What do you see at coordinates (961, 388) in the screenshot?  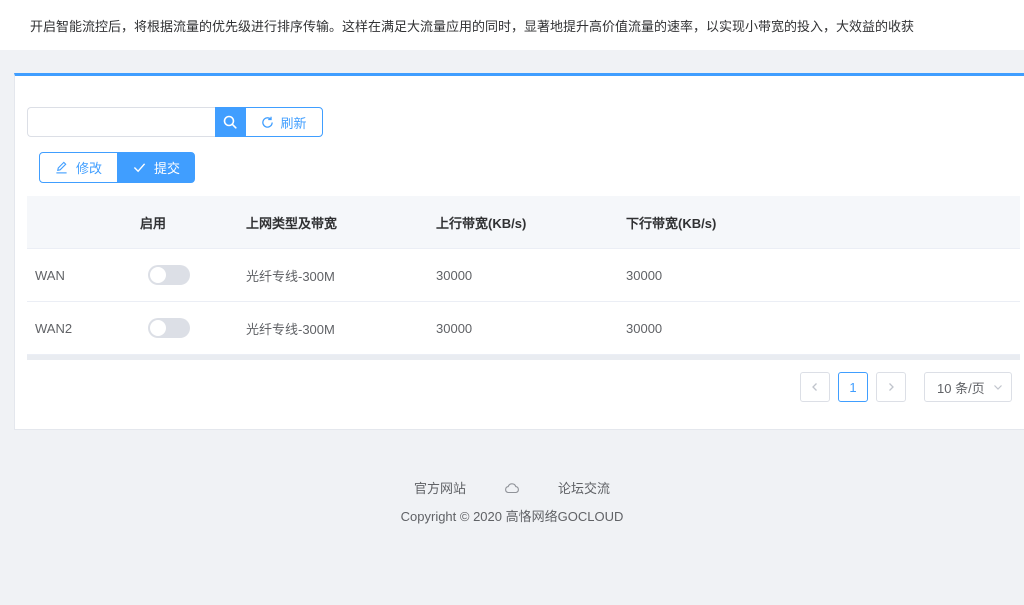 I see `page-size-label: 10 条/页` at bounding box center [961, 388].